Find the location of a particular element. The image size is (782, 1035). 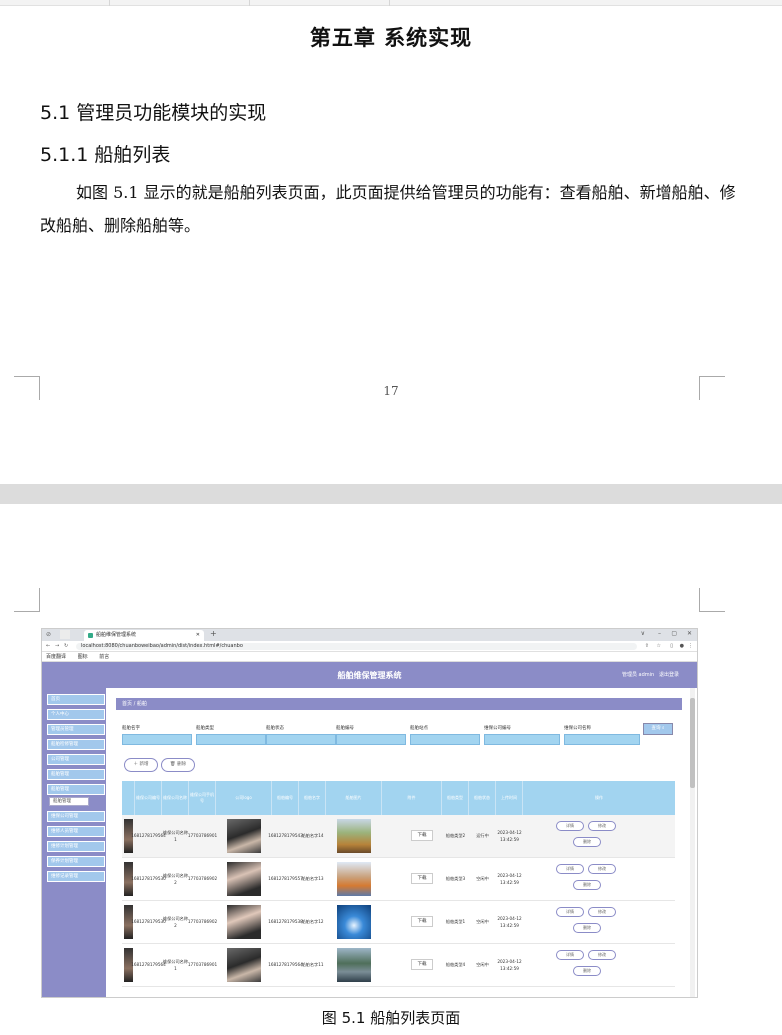

sidebar-item-staff: 维修人员管理 is located at coordinates (76, 831).